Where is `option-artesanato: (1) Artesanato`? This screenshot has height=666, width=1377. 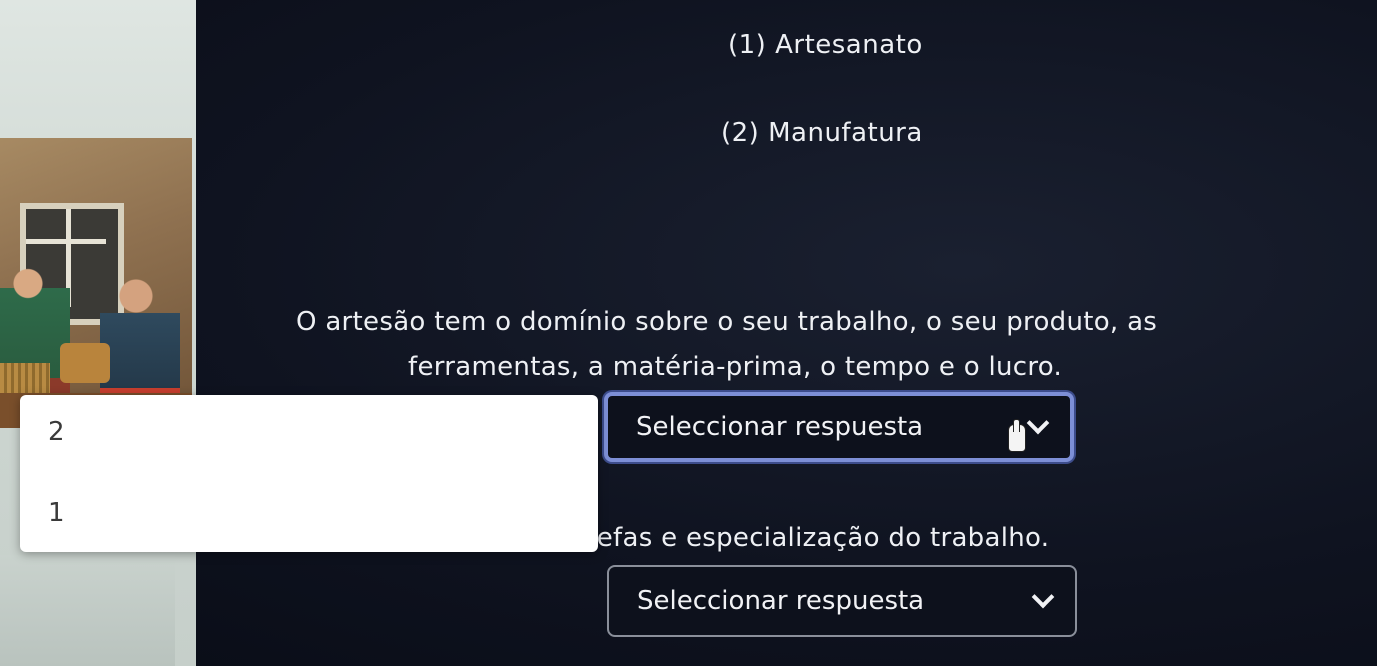 option-artesanato: (1) Artesanato is located at coordinates (825, 45).